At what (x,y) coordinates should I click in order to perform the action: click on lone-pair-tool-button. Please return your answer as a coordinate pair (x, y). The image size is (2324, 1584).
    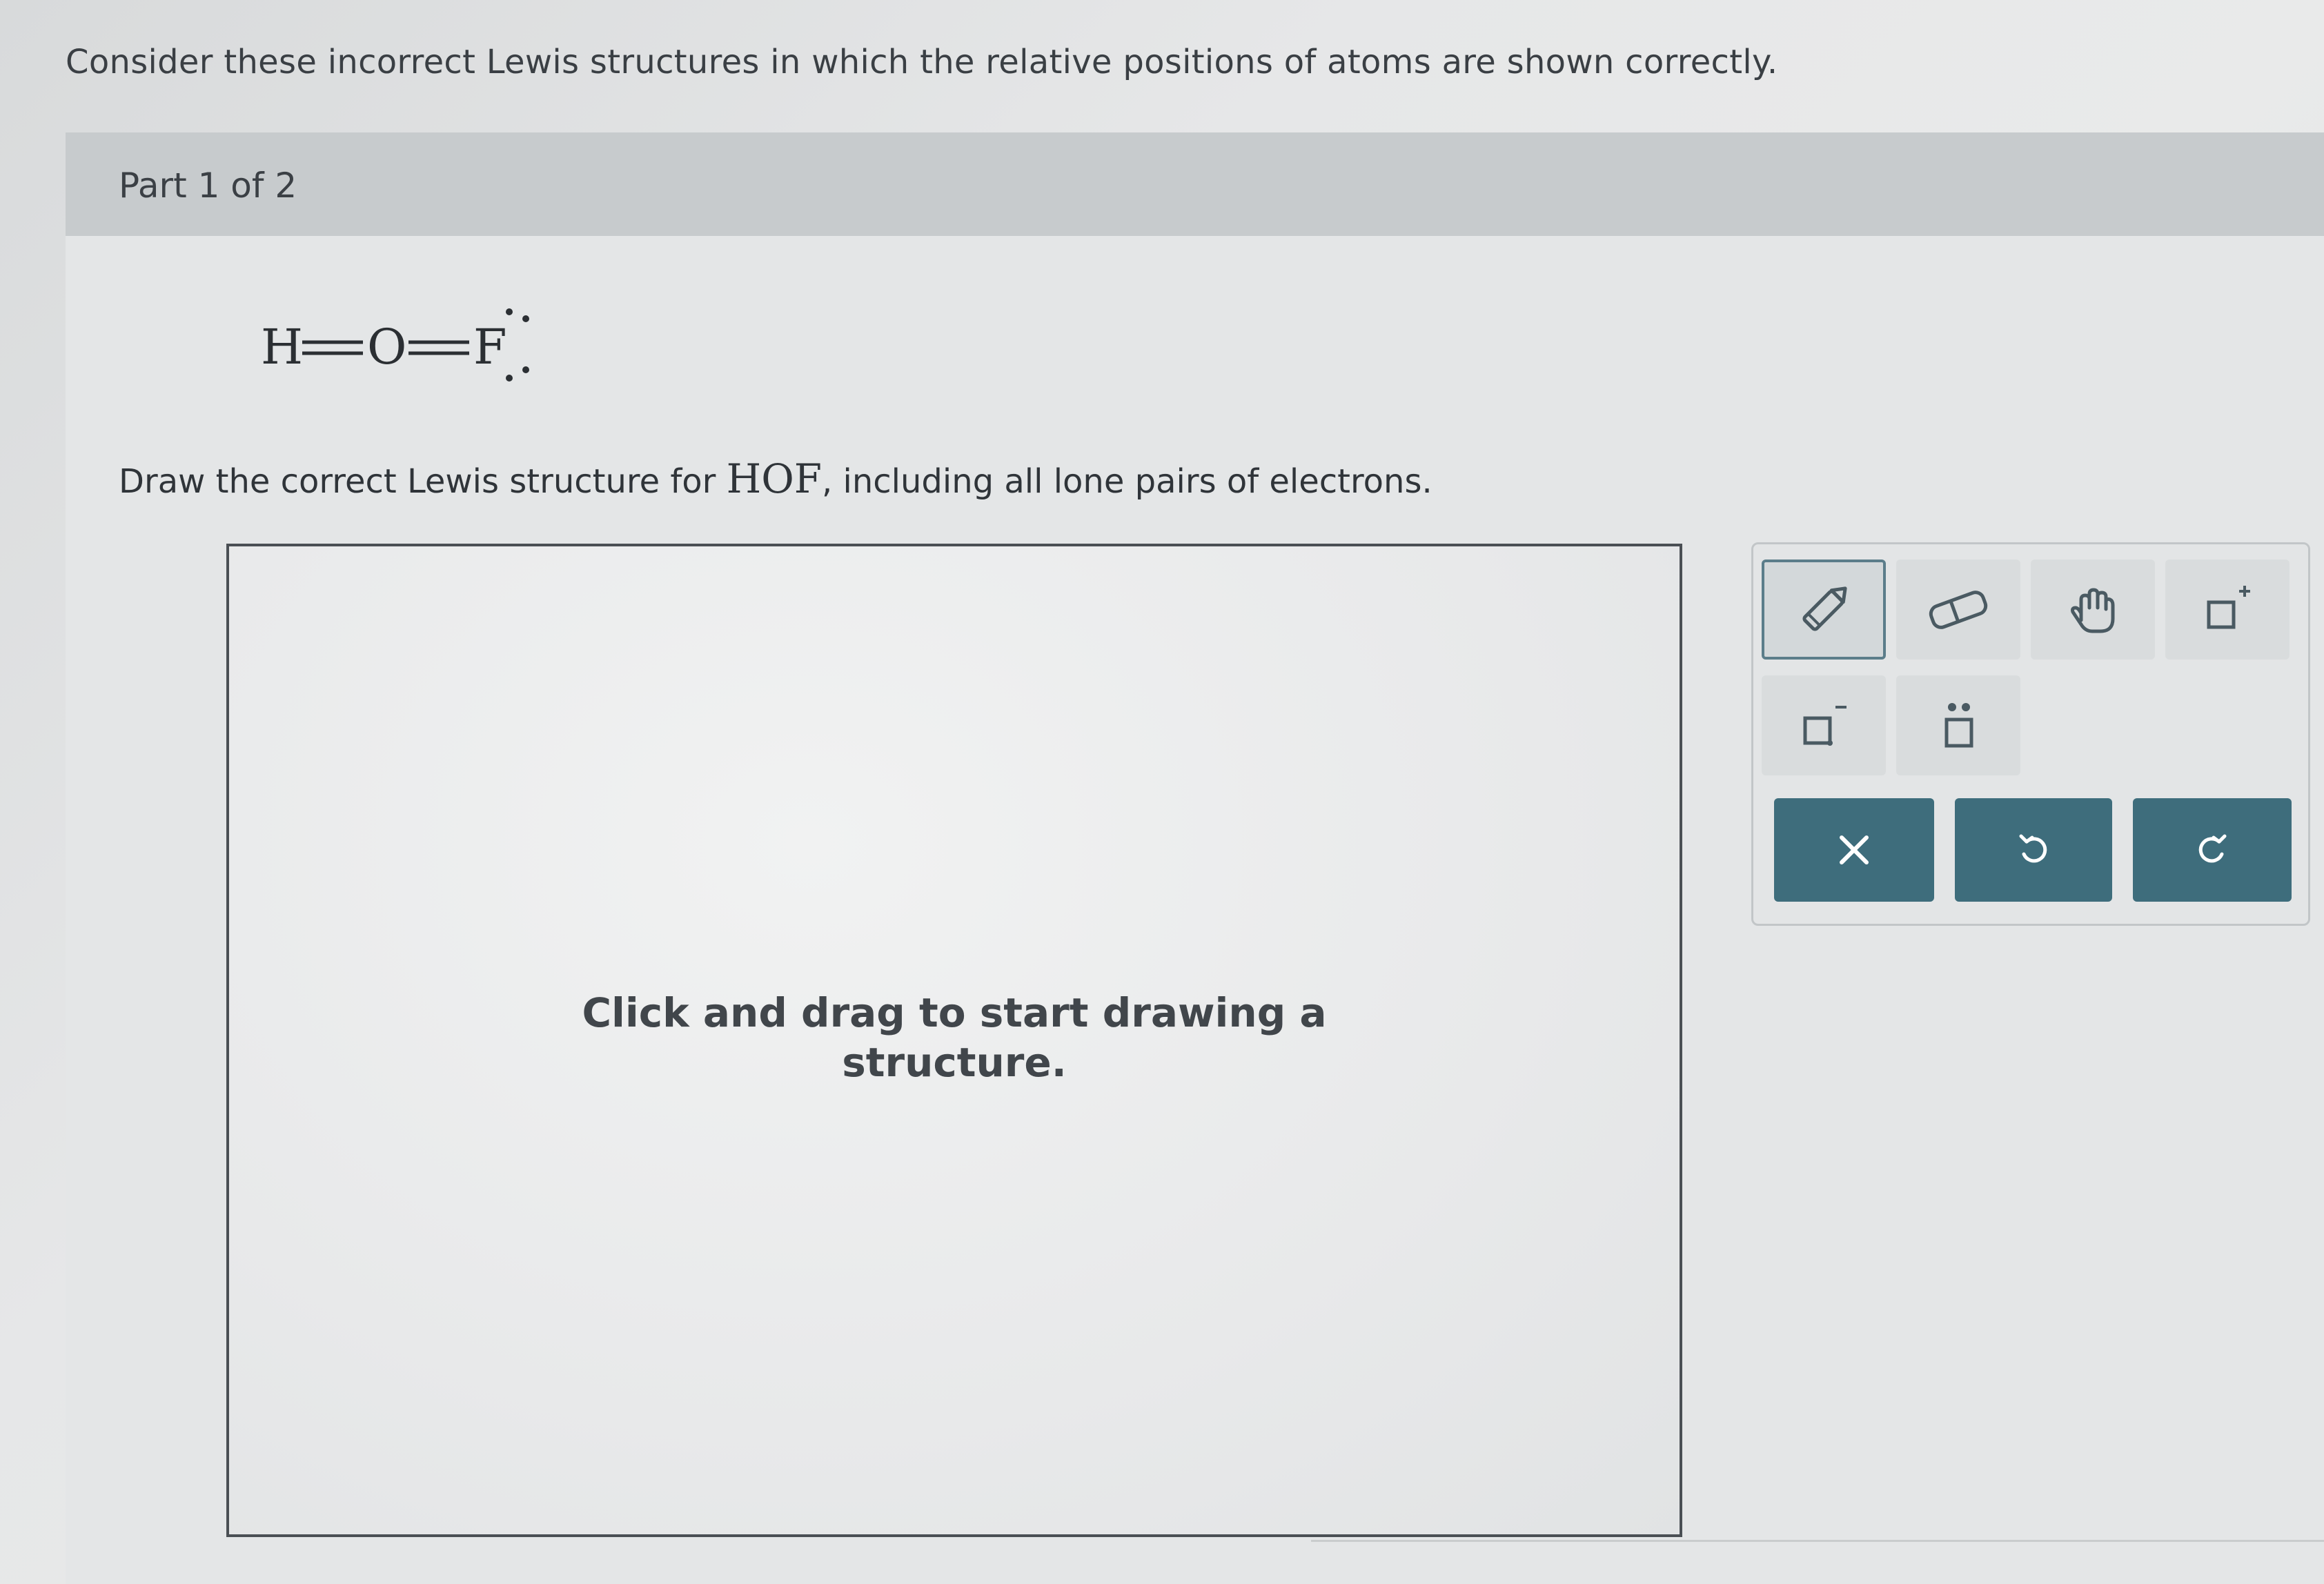
    Looking at the image, I should click on (1958, 725).